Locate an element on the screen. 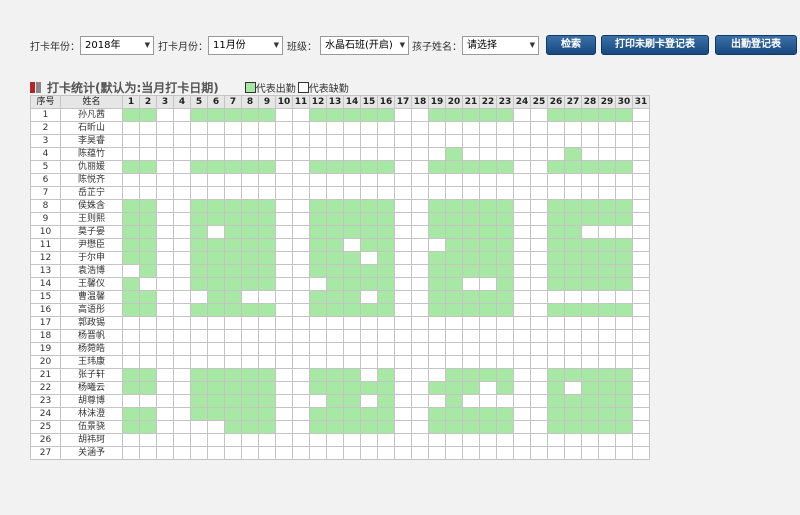  child-name-value: 请选择 is located at coordinates (482, 45).